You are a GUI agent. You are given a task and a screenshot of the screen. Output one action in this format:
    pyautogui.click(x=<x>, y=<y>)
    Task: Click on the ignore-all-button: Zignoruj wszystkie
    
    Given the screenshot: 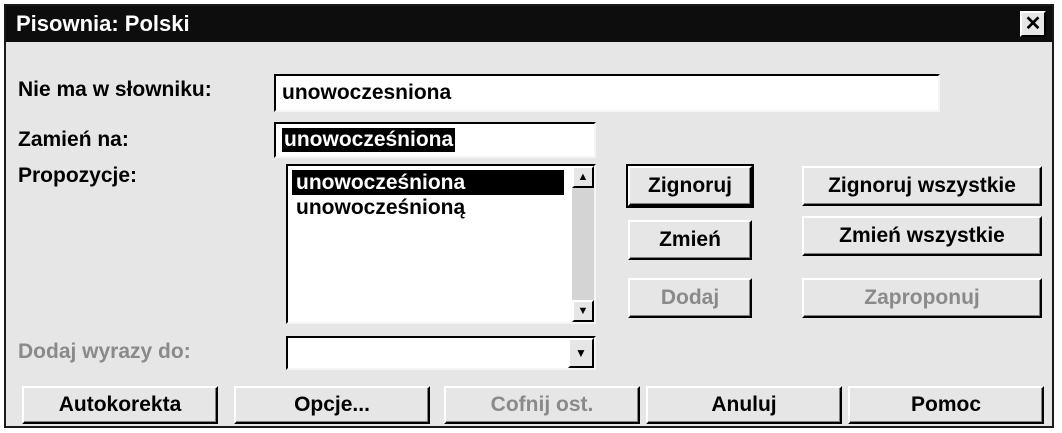 What is the action you would take?
    pyautogui.click(x=922, y=186)
    